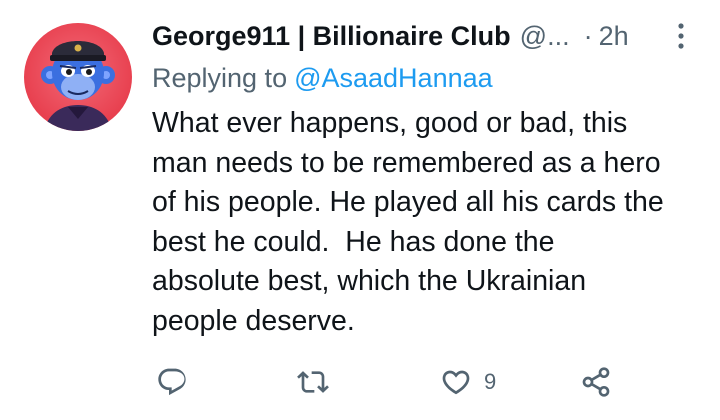 The image size is (720, 420). I want to click on retweet-icon, so click(313, 382).